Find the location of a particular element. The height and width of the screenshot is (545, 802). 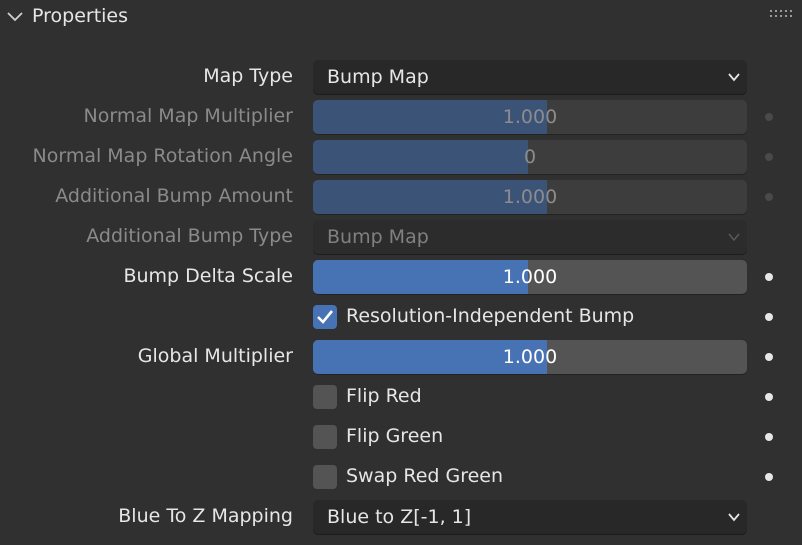

additional-bump-amount-value: 1.000 is located at coordinates (530, 197).